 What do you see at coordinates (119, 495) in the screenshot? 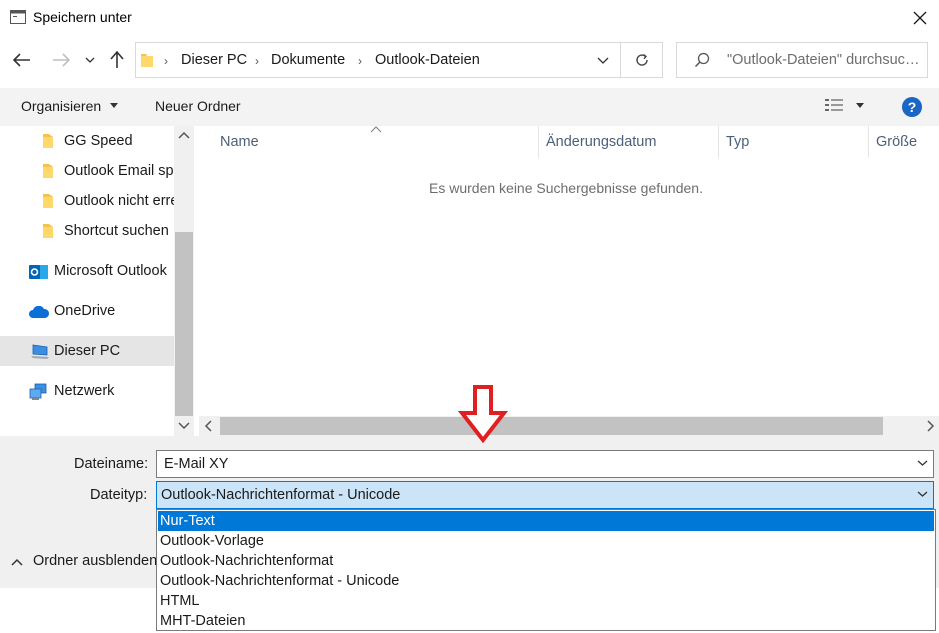
I see `filetype-label: Dateityp:` at bounding box center [119, 495].